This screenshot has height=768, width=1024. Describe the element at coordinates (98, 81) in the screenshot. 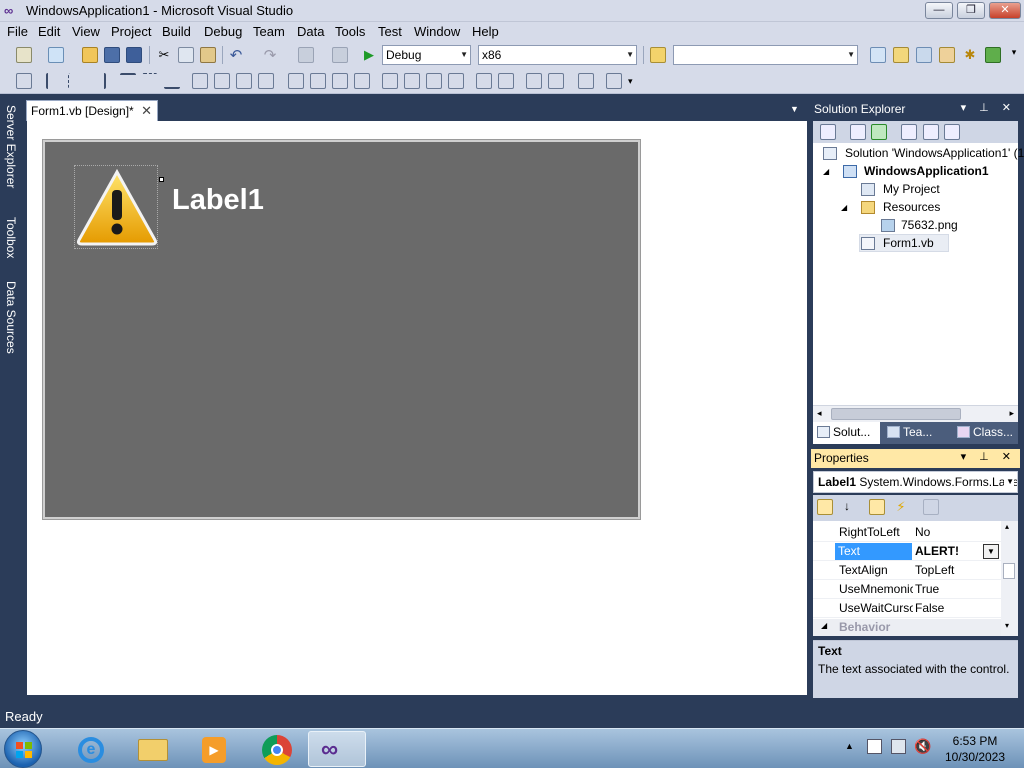

I see `align-rights-icon` at that location.